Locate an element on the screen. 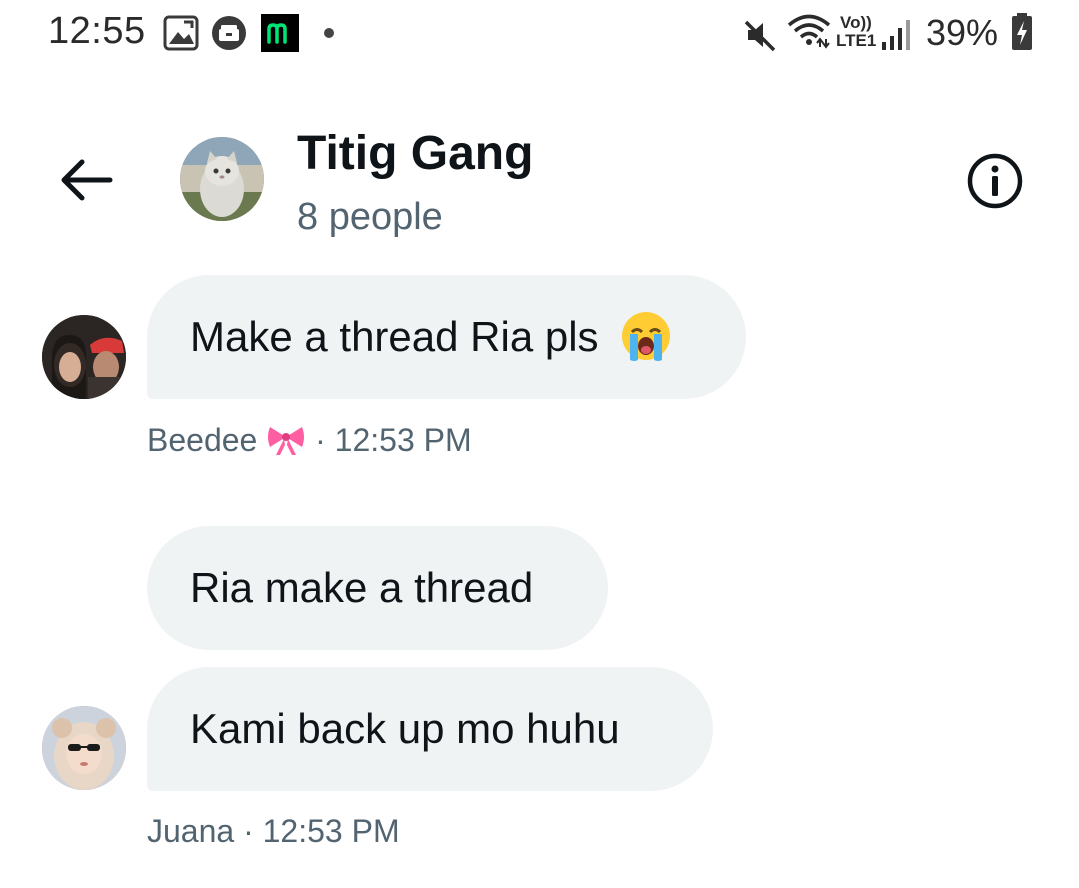  status-time: 12:55 is located at coordinates (97, 31).